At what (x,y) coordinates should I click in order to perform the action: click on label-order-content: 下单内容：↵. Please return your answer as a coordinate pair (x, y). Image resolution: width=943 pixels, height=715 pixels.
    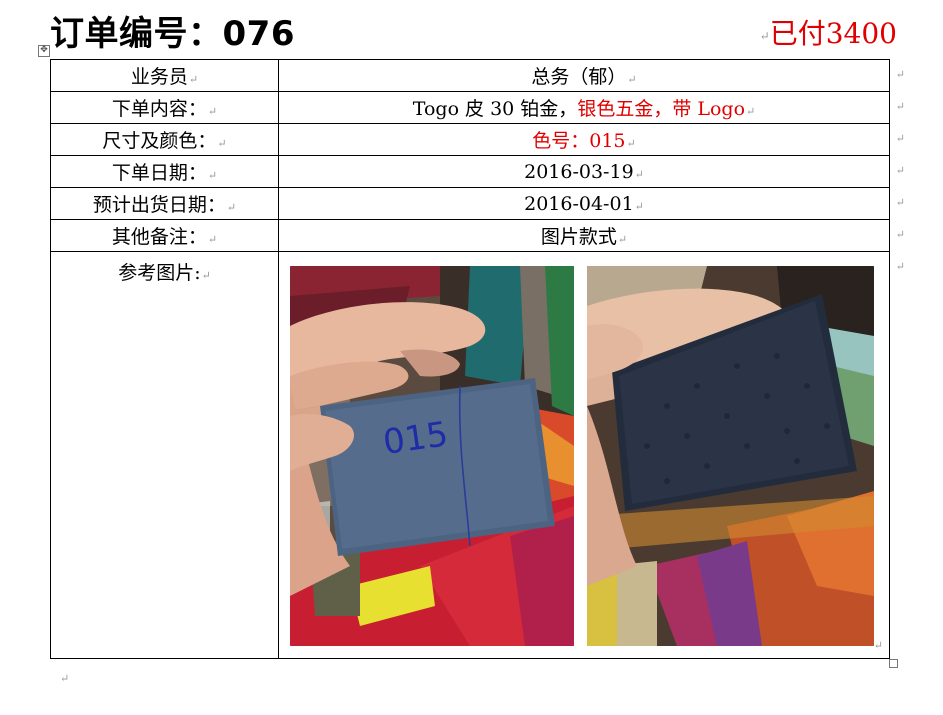
    Looking at the image, I should click on (164, 107).